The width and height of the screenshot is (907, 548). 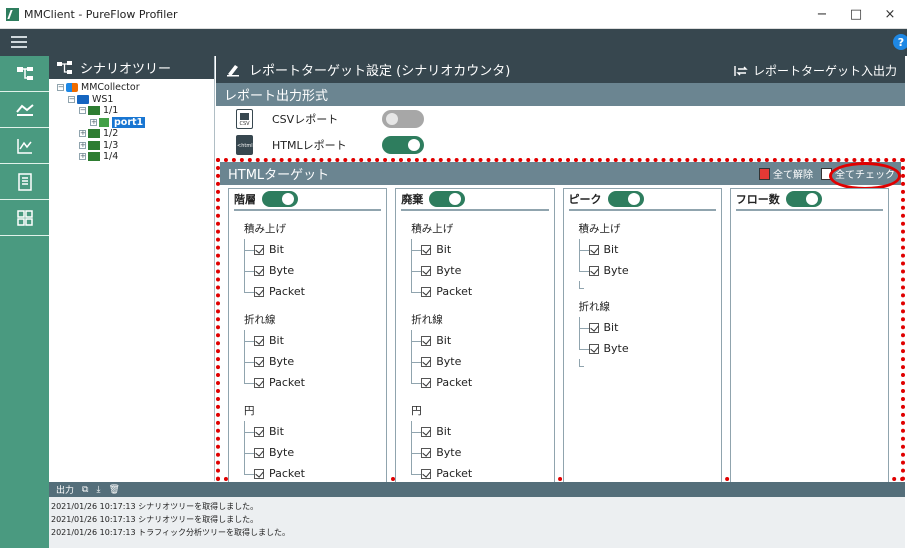 What do you see at coordinates (786, 173) in the screenshot?
I see `uncheck-all-button: 全て解除` at bounding box center [786, 173].